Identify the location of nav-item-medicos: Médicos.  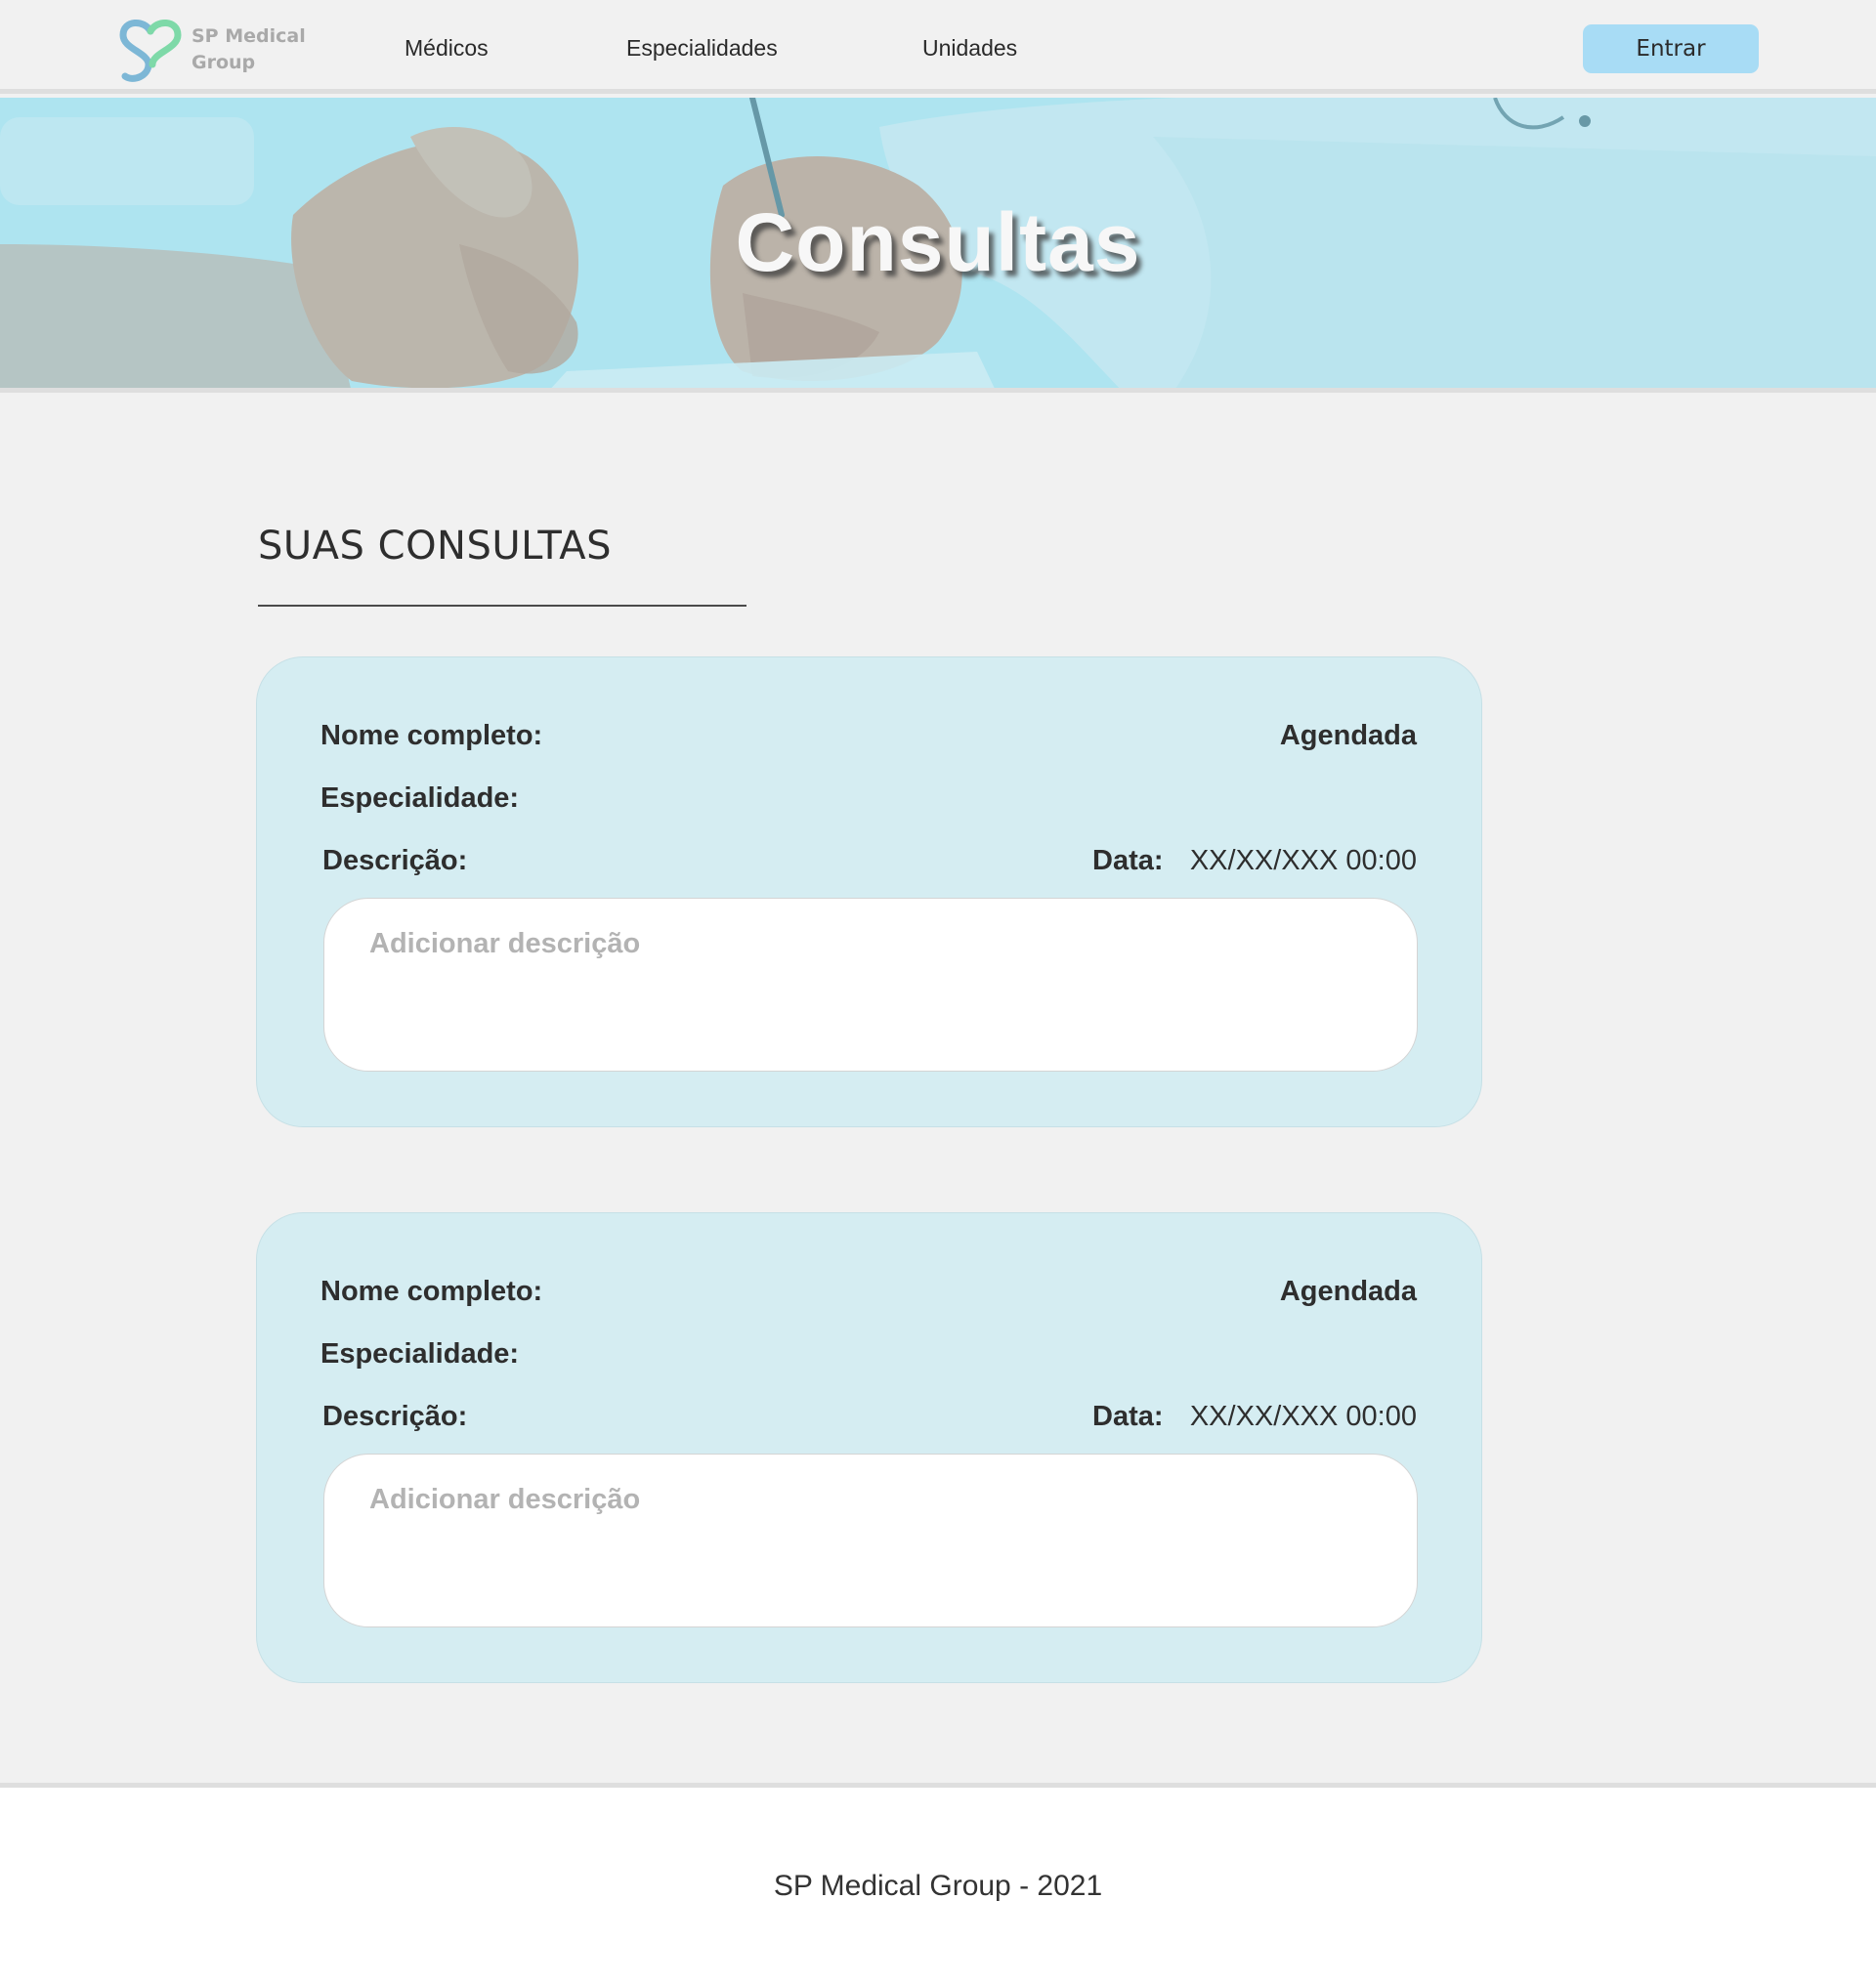
(447, 48).